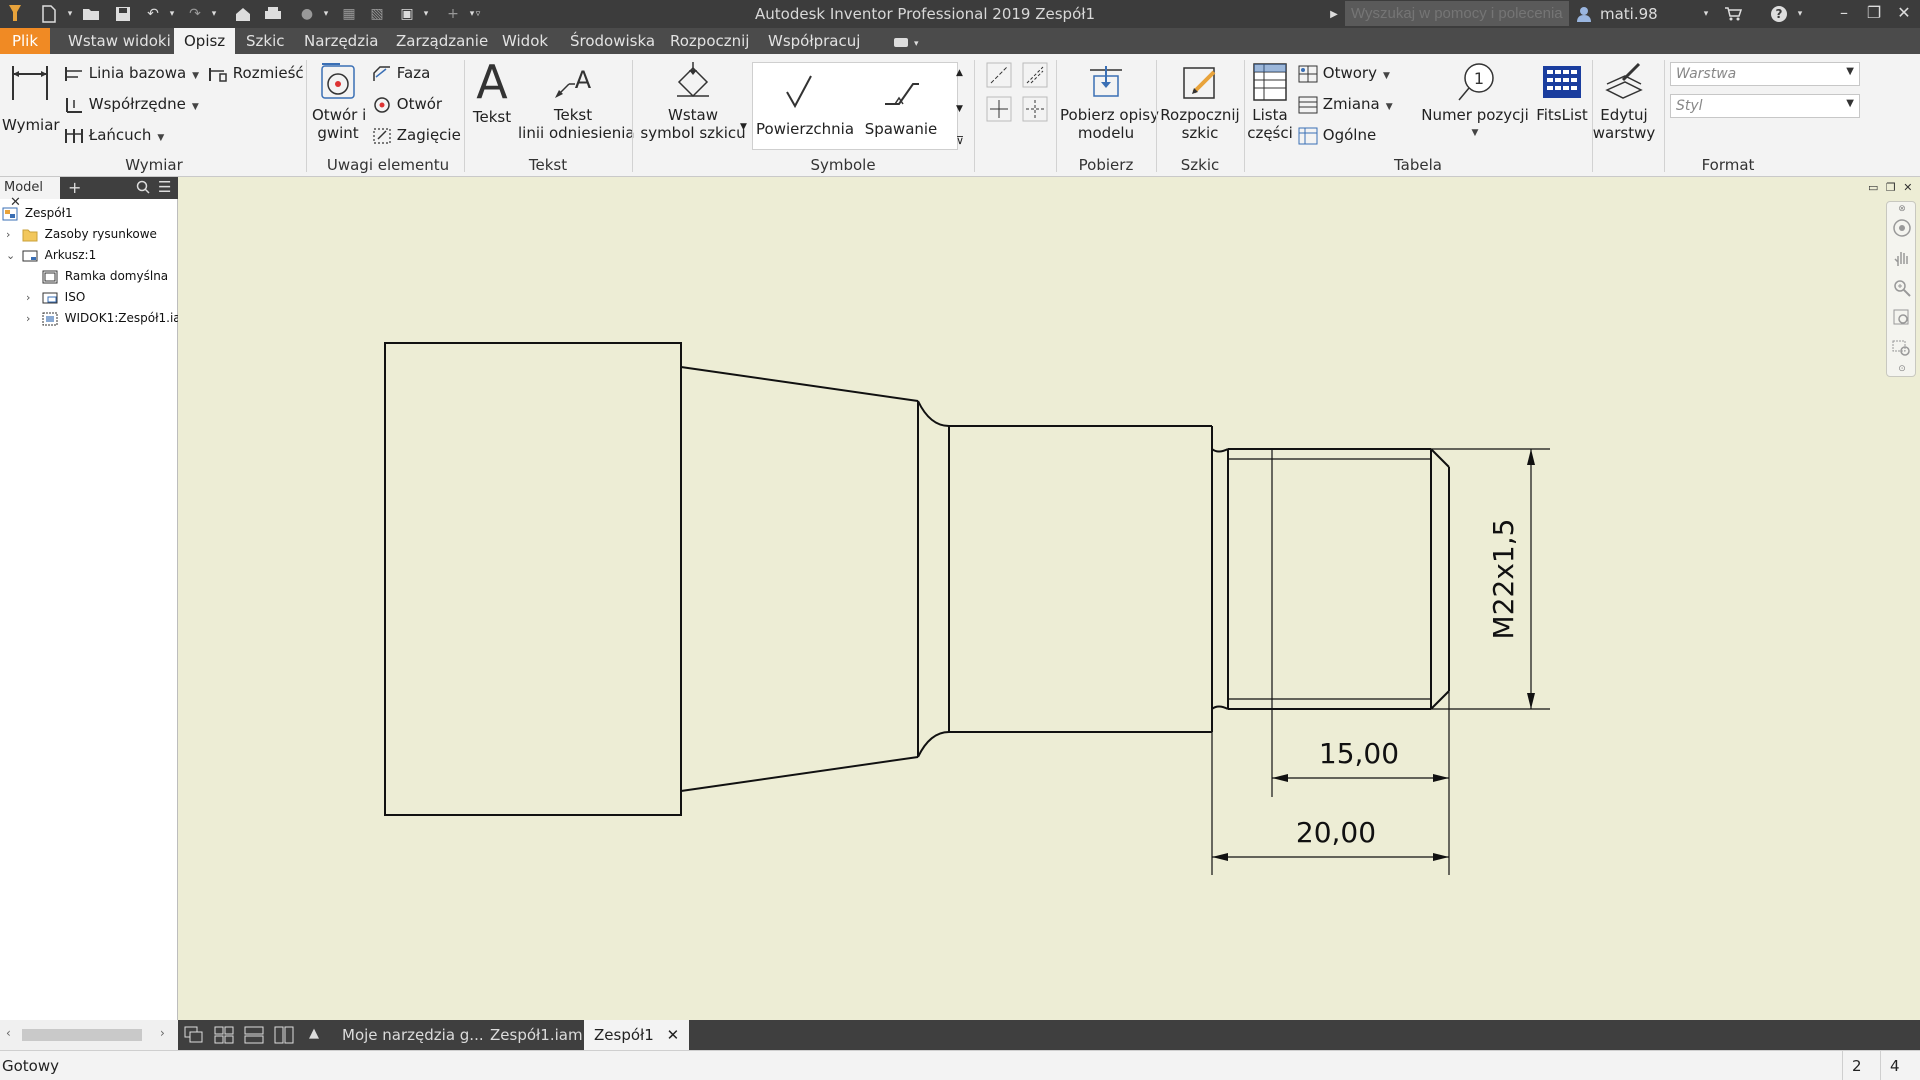 This screenshot has width=1920, height=1080. What do you see at coordinates (933, 413) in the screenshot?
I see `fillet-top` at bounding box center [933, 413].